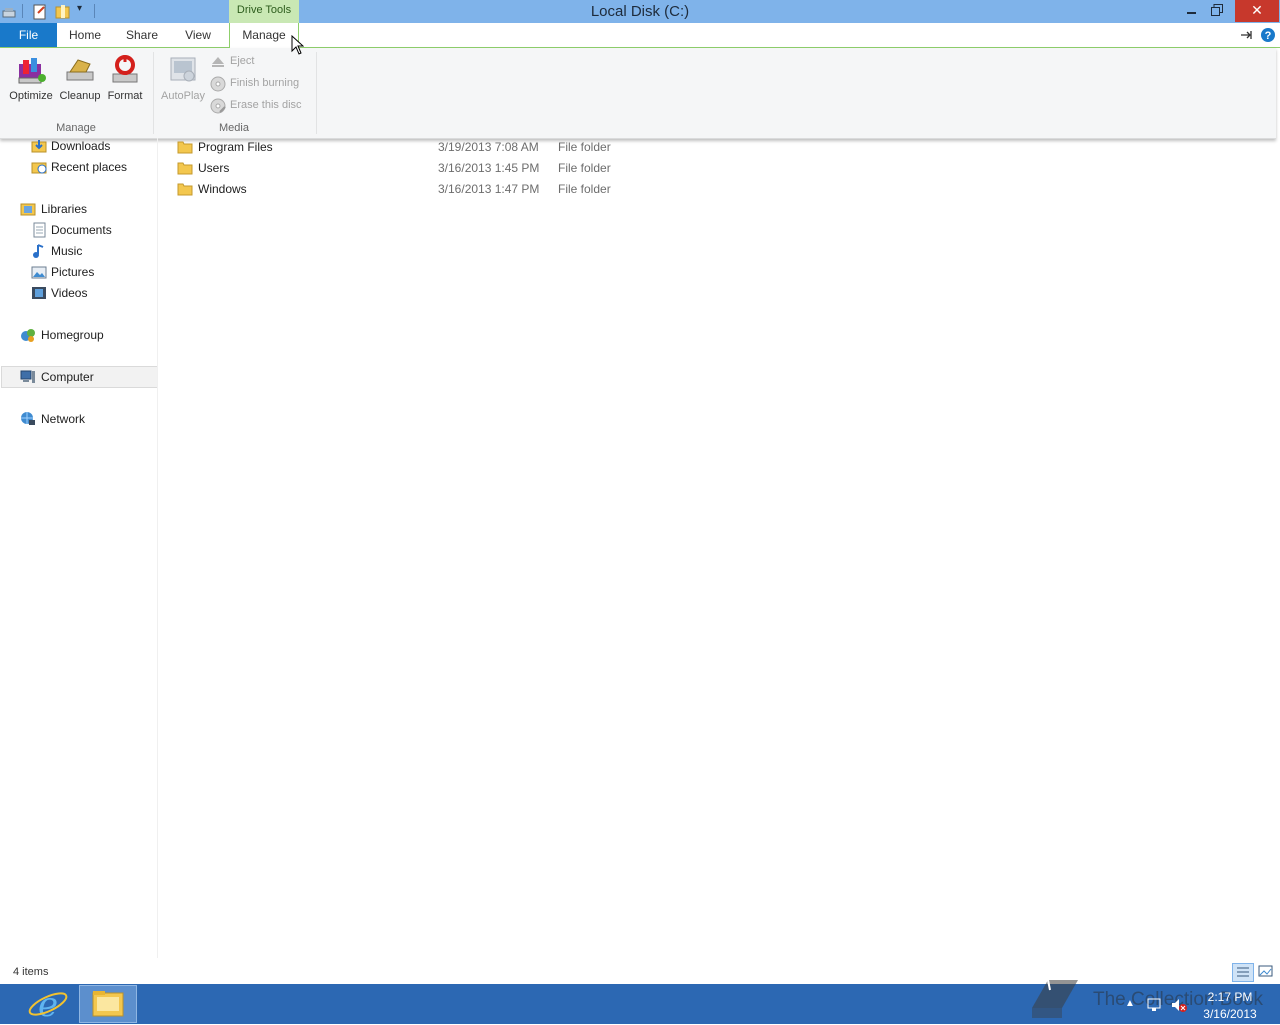 The height and width of the screenshot is (1025, 1280). What do you see at coordinates (198, 35) in the screenshot?
I see `tab-view: View` at bounding box center [198, 35].